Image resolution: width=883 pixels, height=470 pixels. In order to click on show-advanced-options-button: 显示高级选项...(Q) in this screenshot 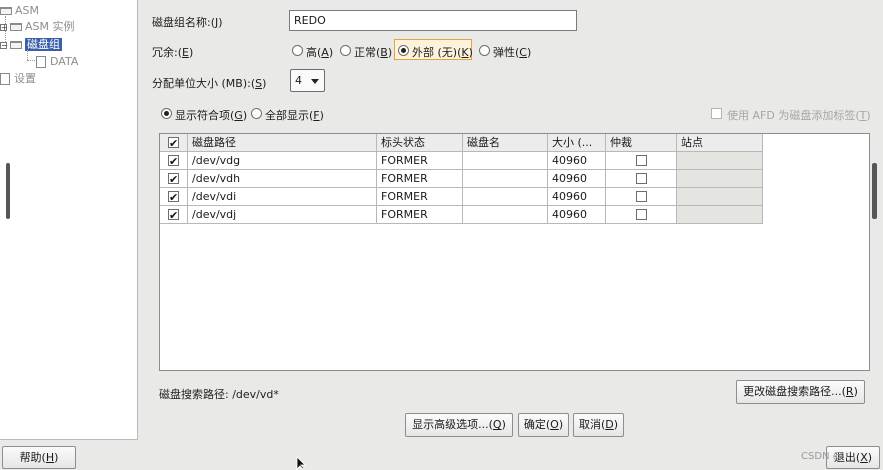, I will do `click(459, 425)`.